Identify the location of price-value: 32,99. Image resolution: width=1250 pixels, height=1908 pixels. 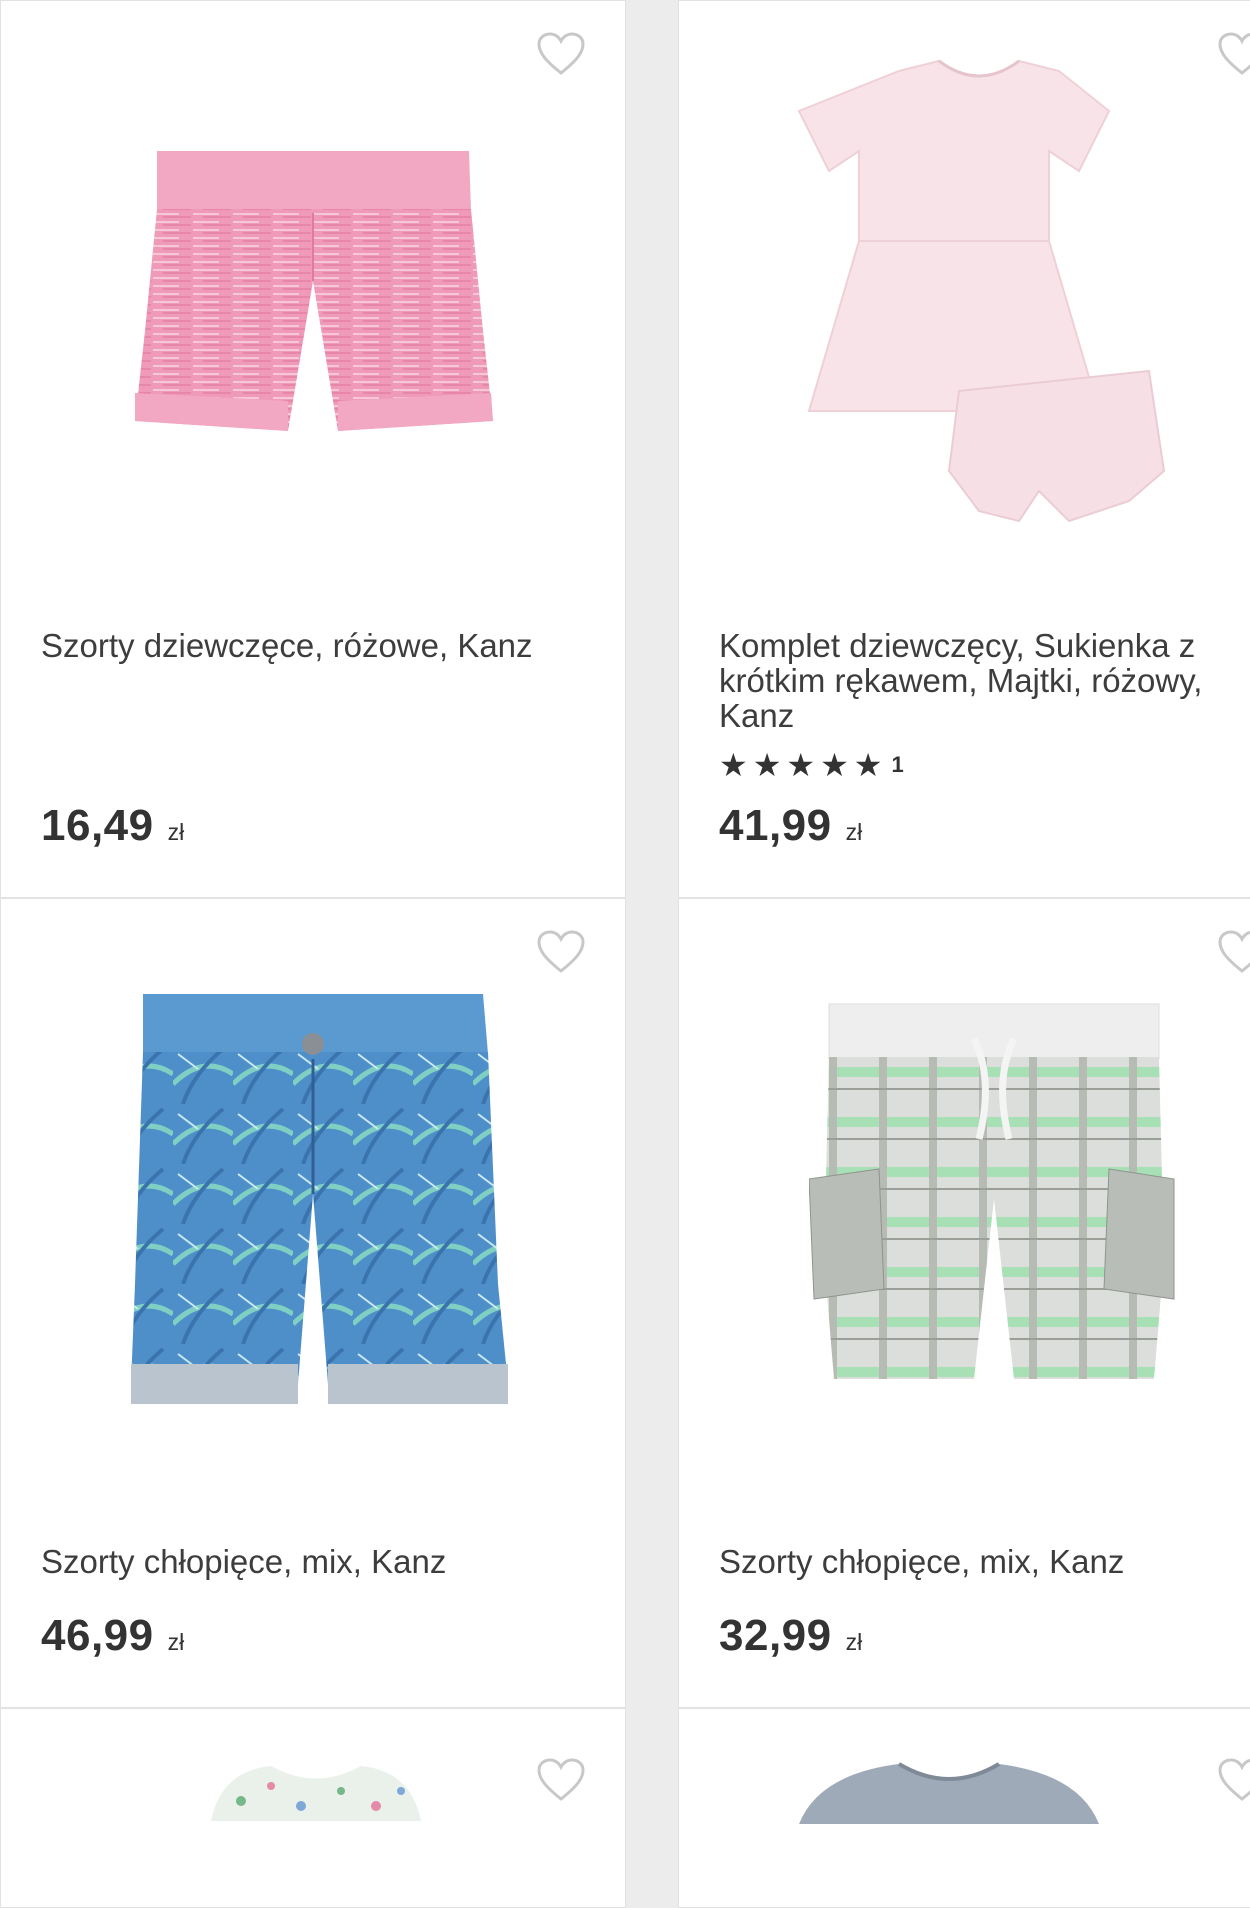
(775, 1635).